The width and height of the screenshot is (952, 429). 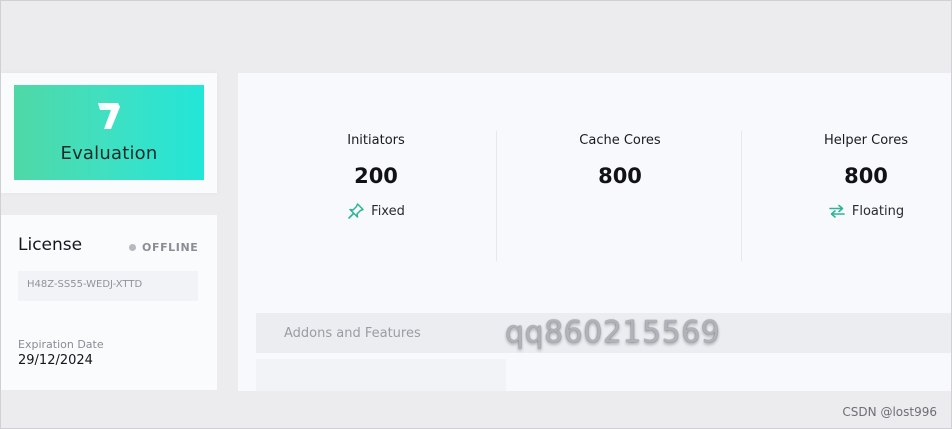 I want to click on brand-logo-icon, so click(x=109, y=116).